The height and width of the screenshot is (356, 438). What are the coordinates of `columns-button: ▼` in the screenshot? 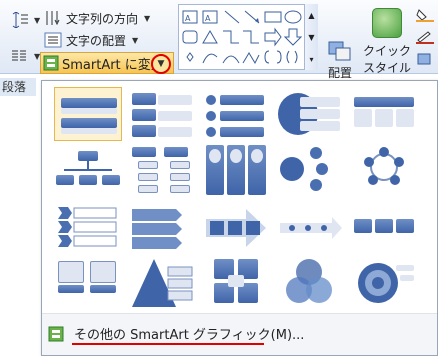 It's located at (25, 56).